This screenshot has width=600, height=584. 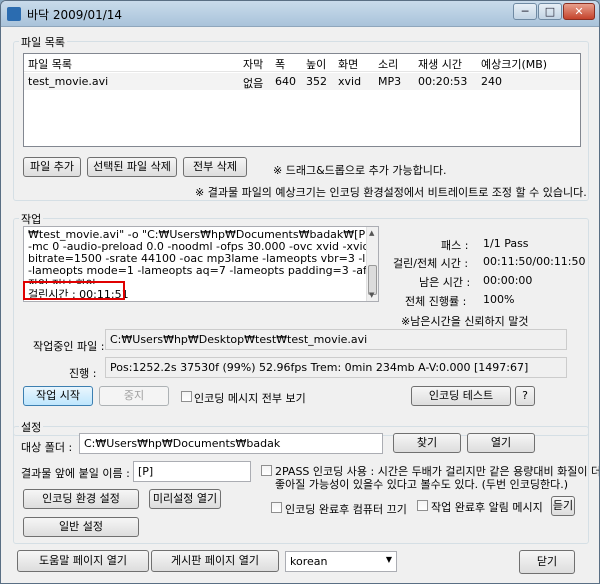 I want to click on col-size: 예상크기(MB), so click(x=514, y=64).